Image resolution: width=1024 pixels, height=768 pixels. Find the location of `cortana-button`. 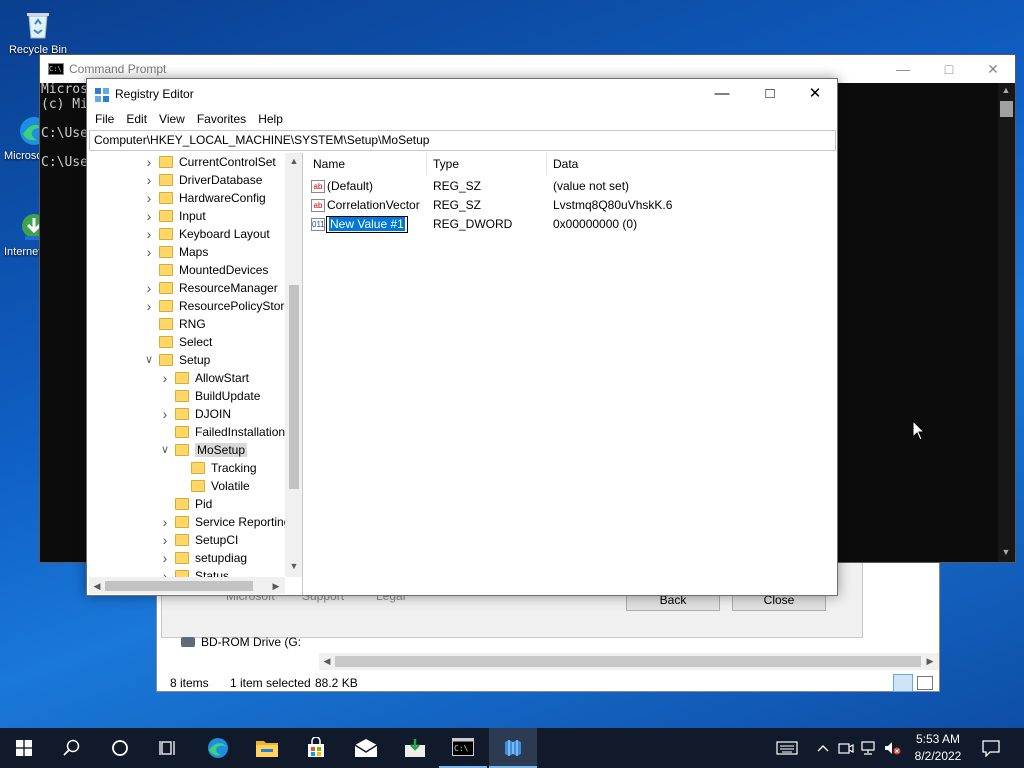

cortana-button is located at coordinates (120, 748).